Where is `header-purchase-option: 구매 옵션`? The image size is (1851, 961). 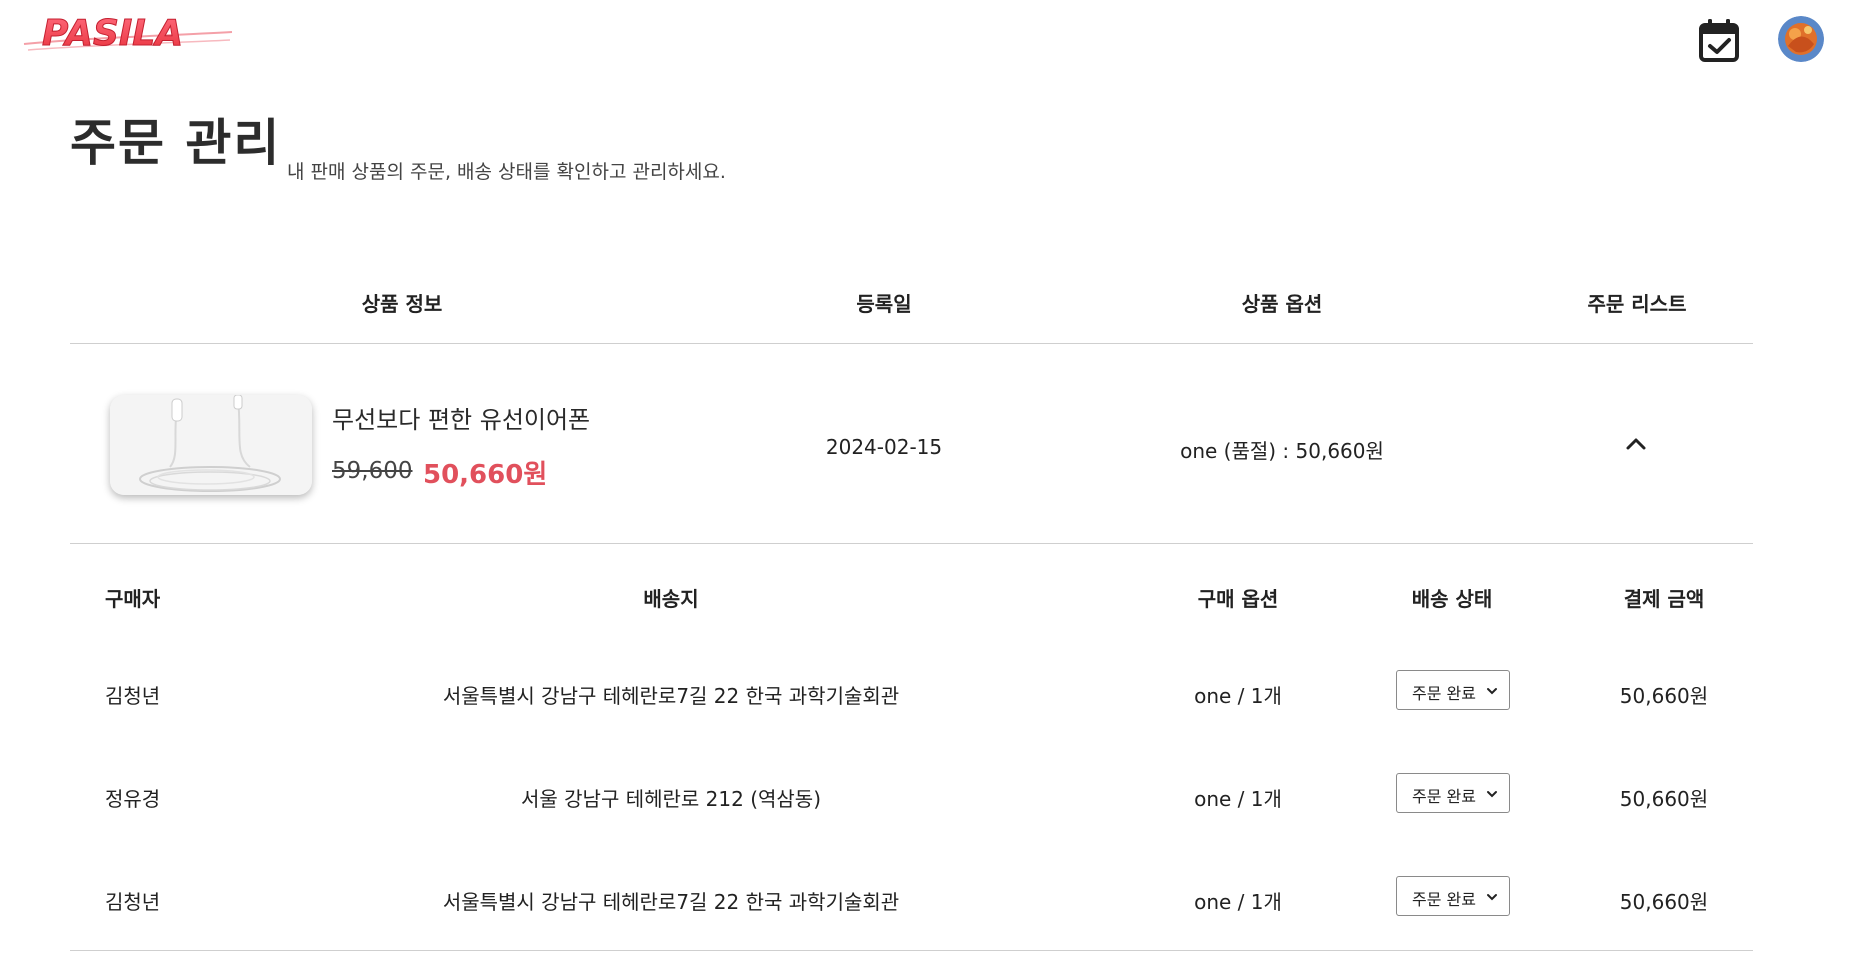
header-purchase-option: 구매 옵션 is located at coordinates (1238, 599).